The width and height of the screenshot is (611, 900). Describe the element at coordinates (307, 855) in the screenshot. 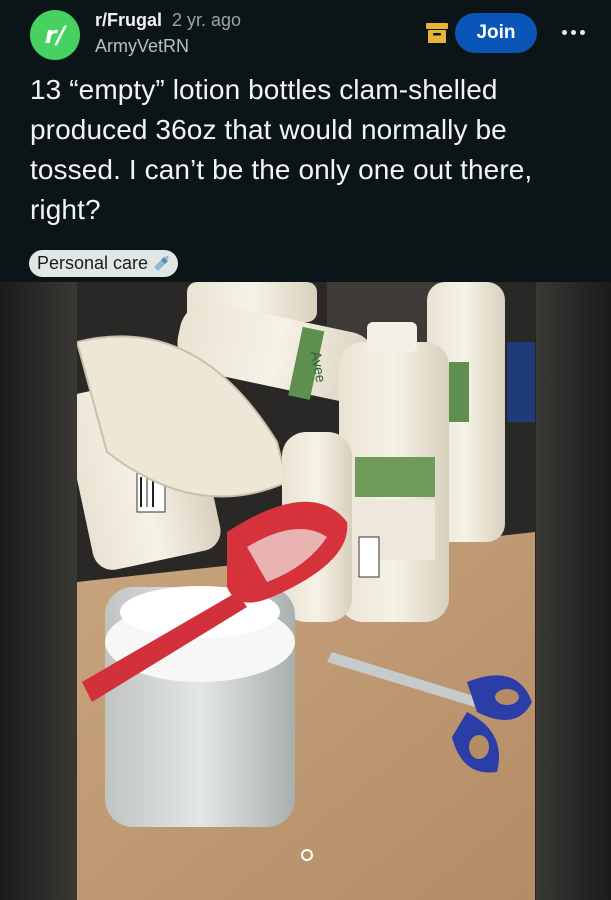

I see `gallery-indicator-icon` at that location.